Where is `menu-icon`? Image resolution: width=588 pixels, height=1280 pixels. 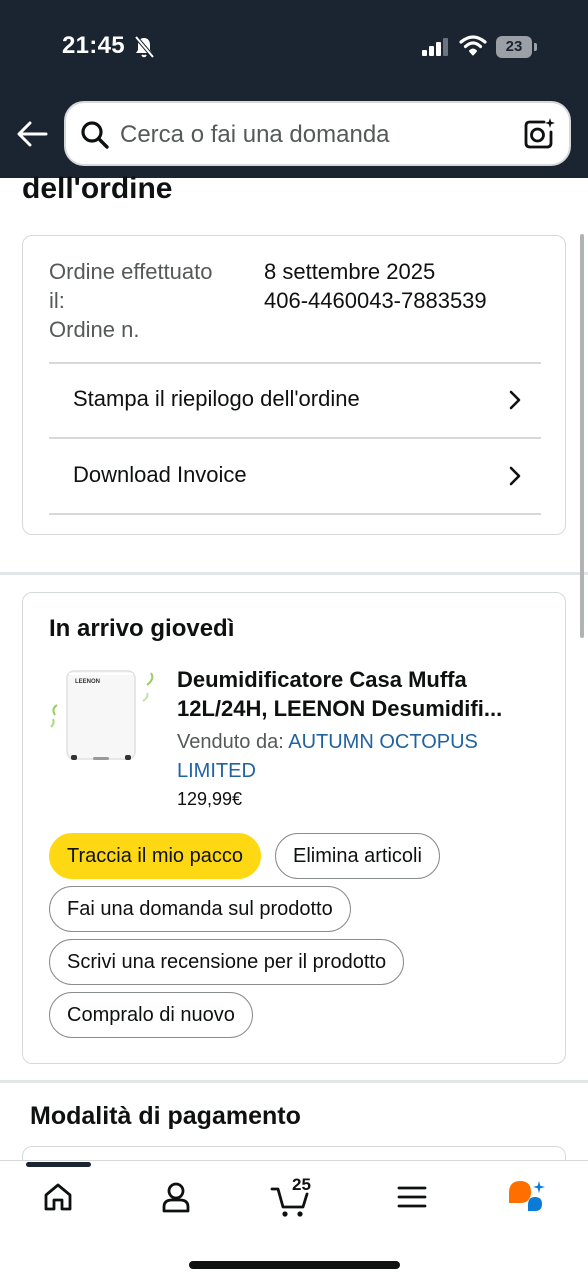
menu-icon is located at coordinates (412, 1197).